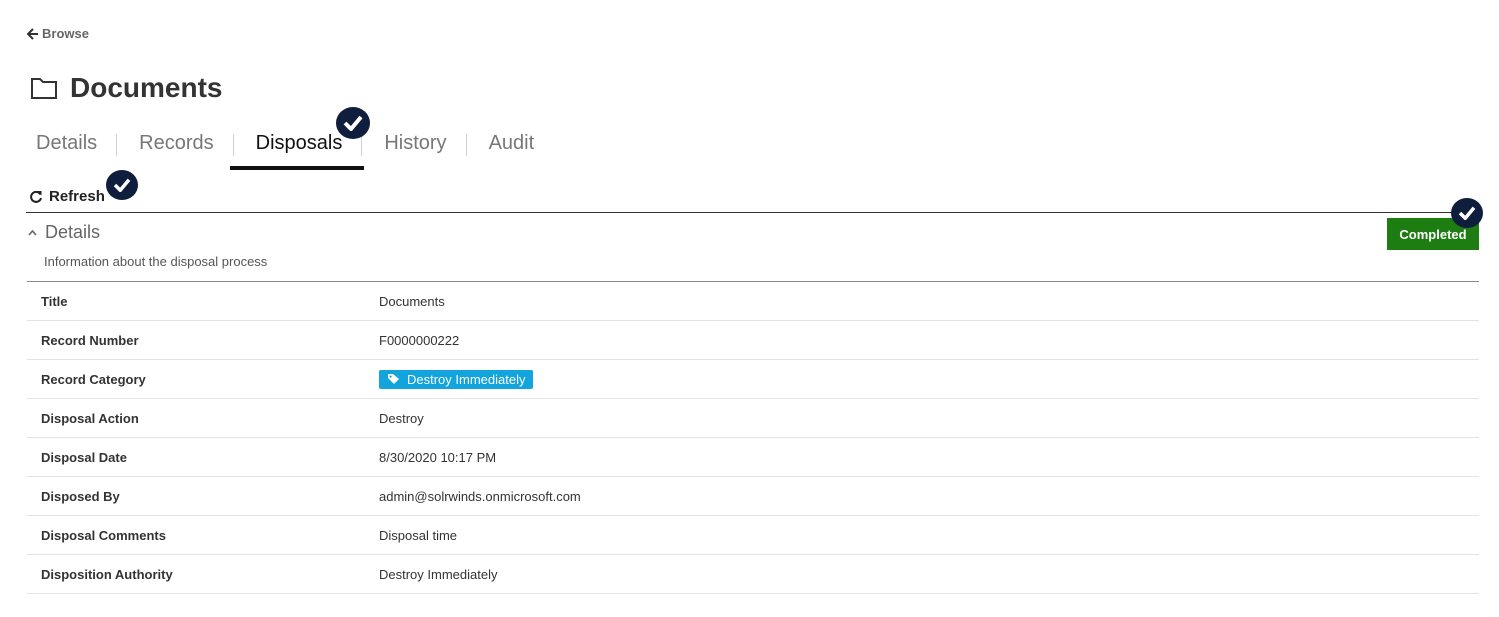  Describe the element at coordinates (290, 149) in the screenshot. I see `tab-bar: Details Records Disposals History Audit` at that location.